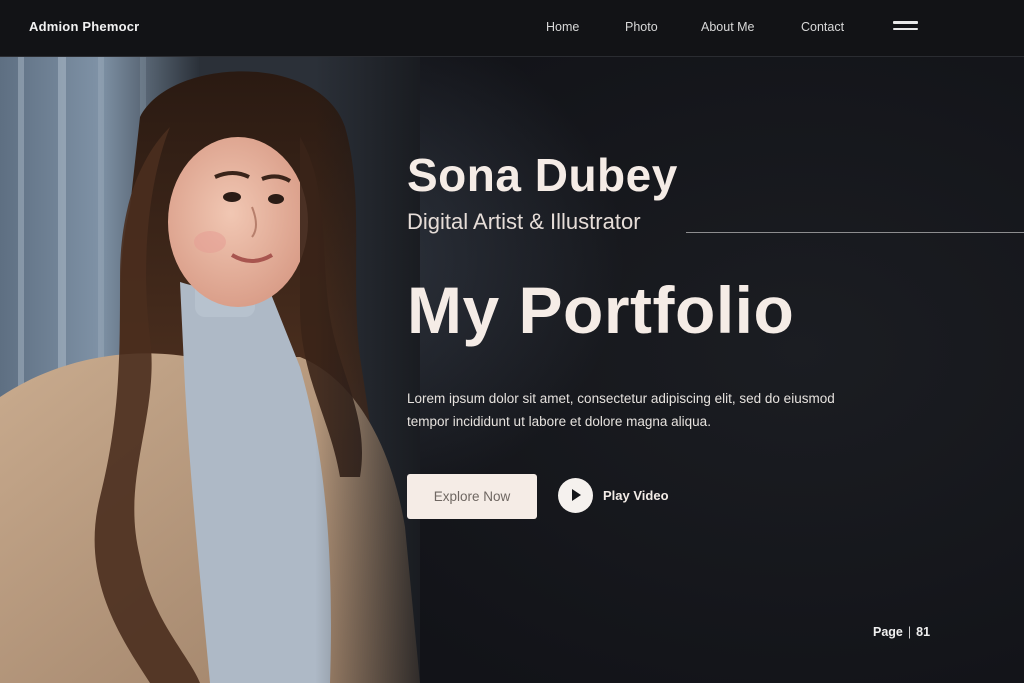 The image size is (1024, 683). I want to click on role-divider-line, so click(855, 232).